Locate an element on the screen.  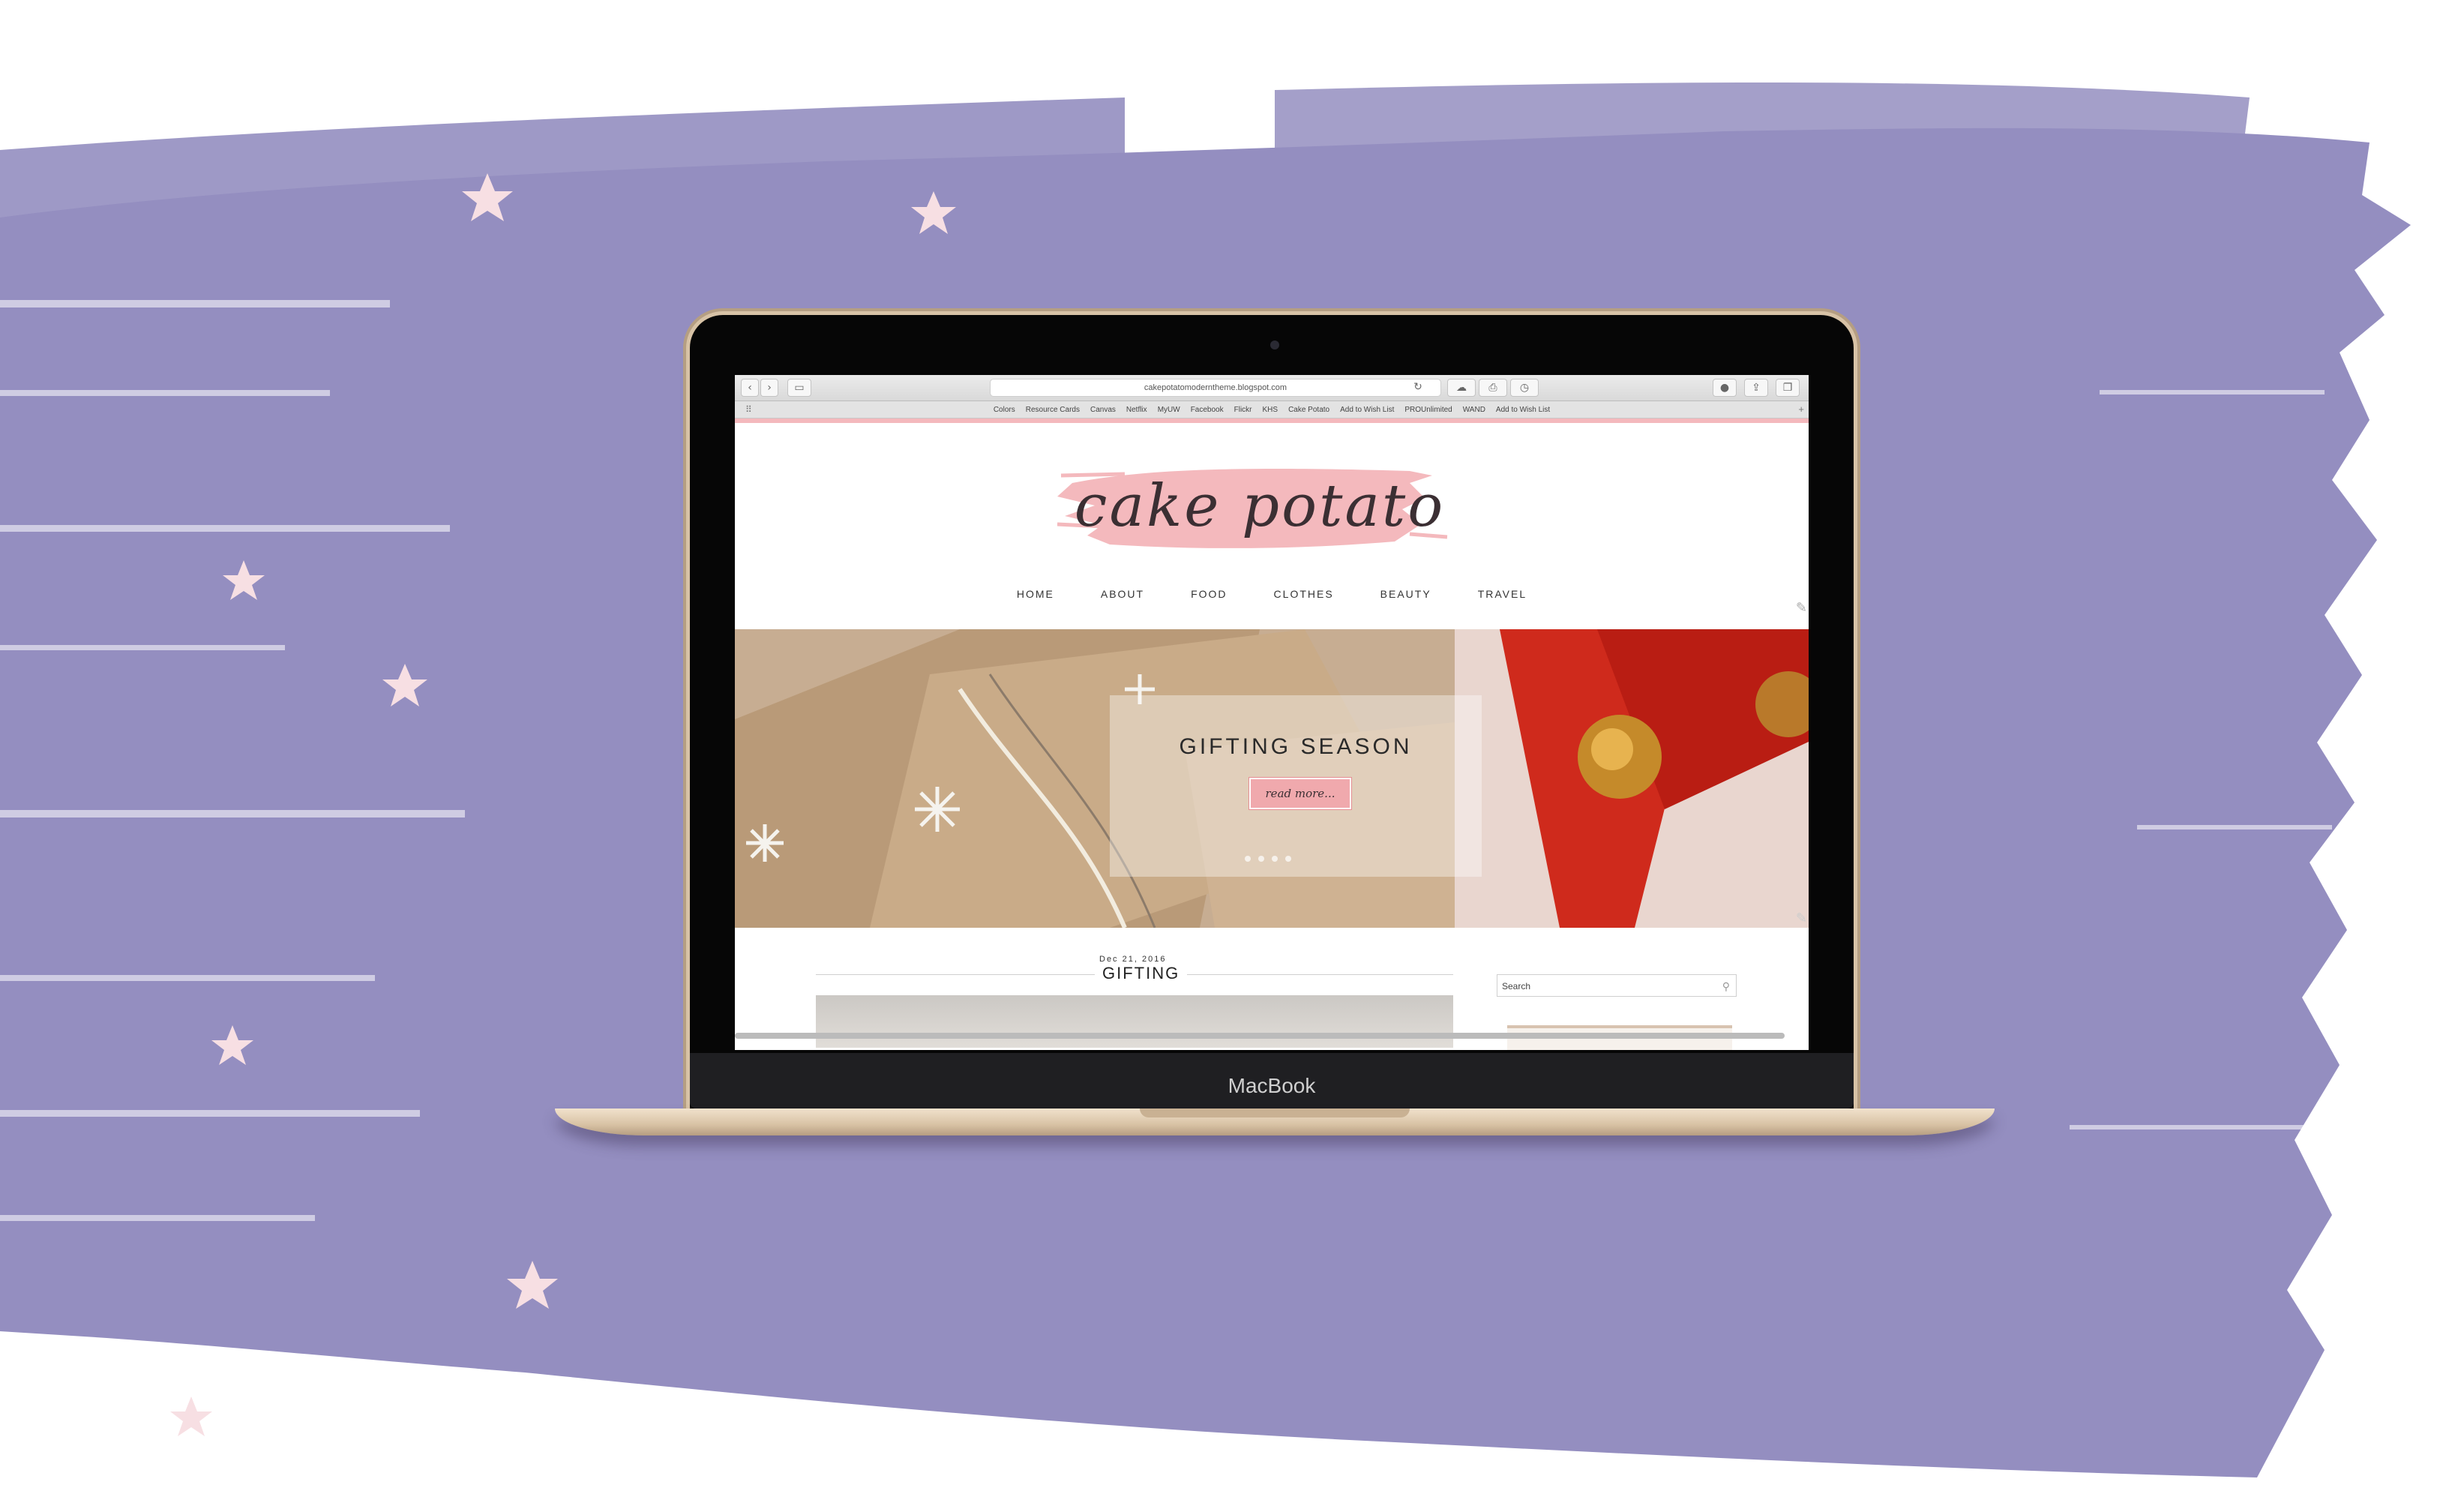
main-navigation: HOME ABOUT FOOD CLOTHES BEAUTY TRAVEL is located at coordinates (1272, 594).